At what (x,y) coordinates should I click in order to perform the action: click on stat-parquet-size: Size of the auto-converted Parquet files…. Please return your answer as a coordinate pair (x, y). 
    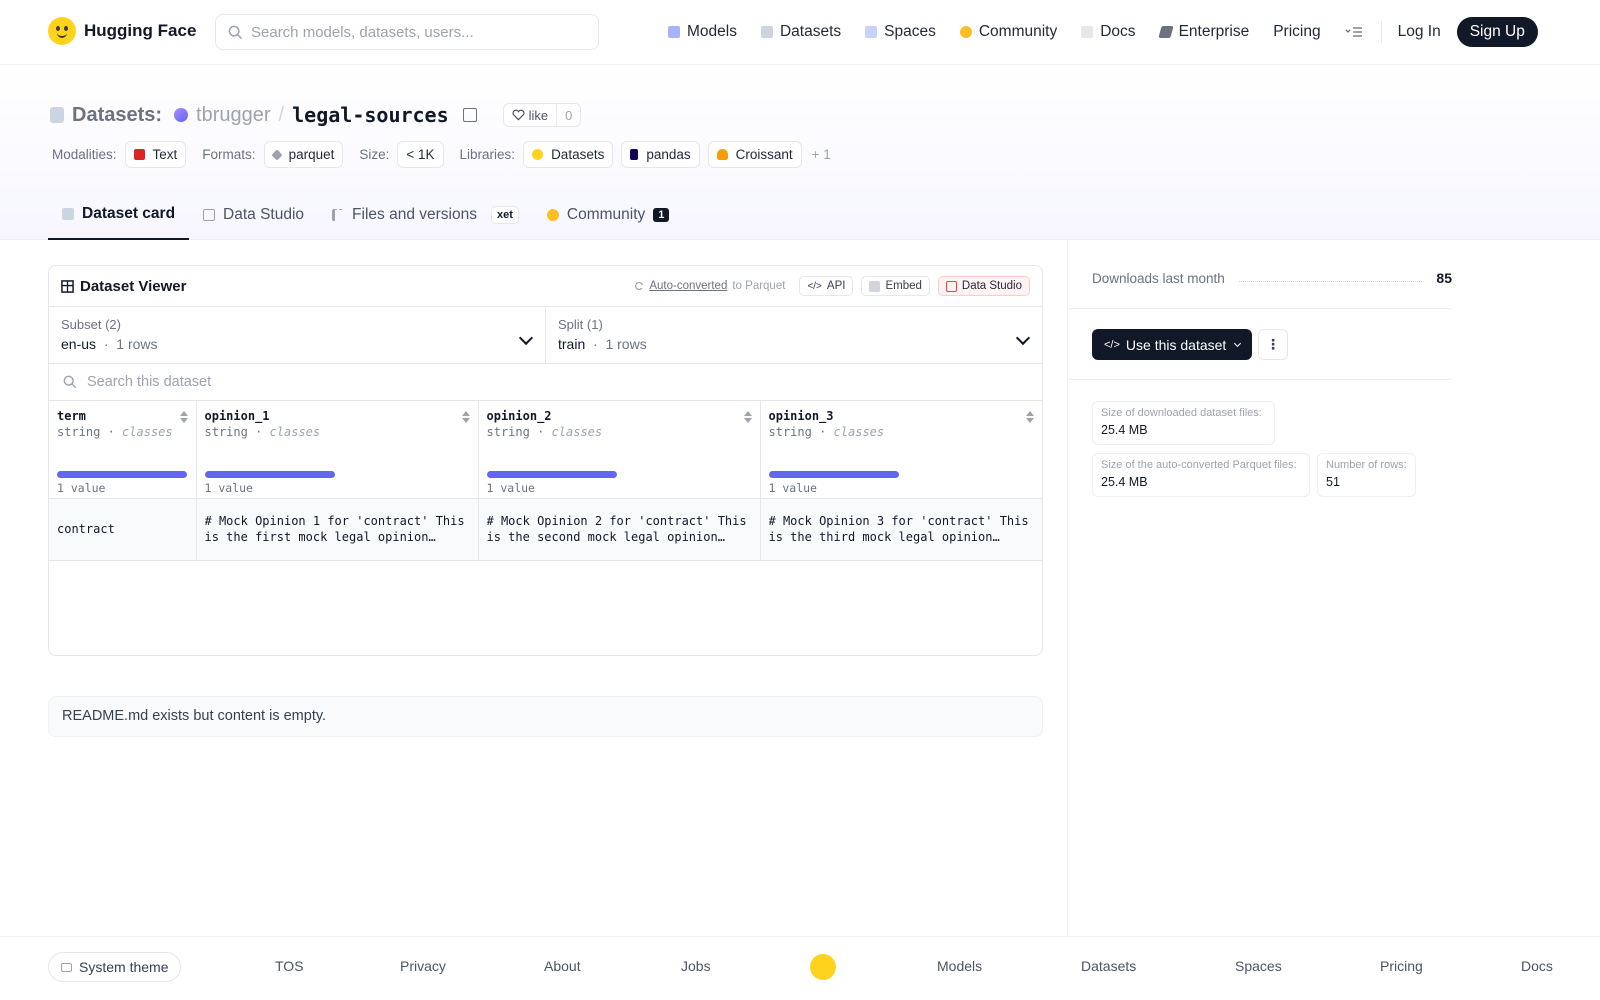
    Looking at the image, I should click on (1201, 475).